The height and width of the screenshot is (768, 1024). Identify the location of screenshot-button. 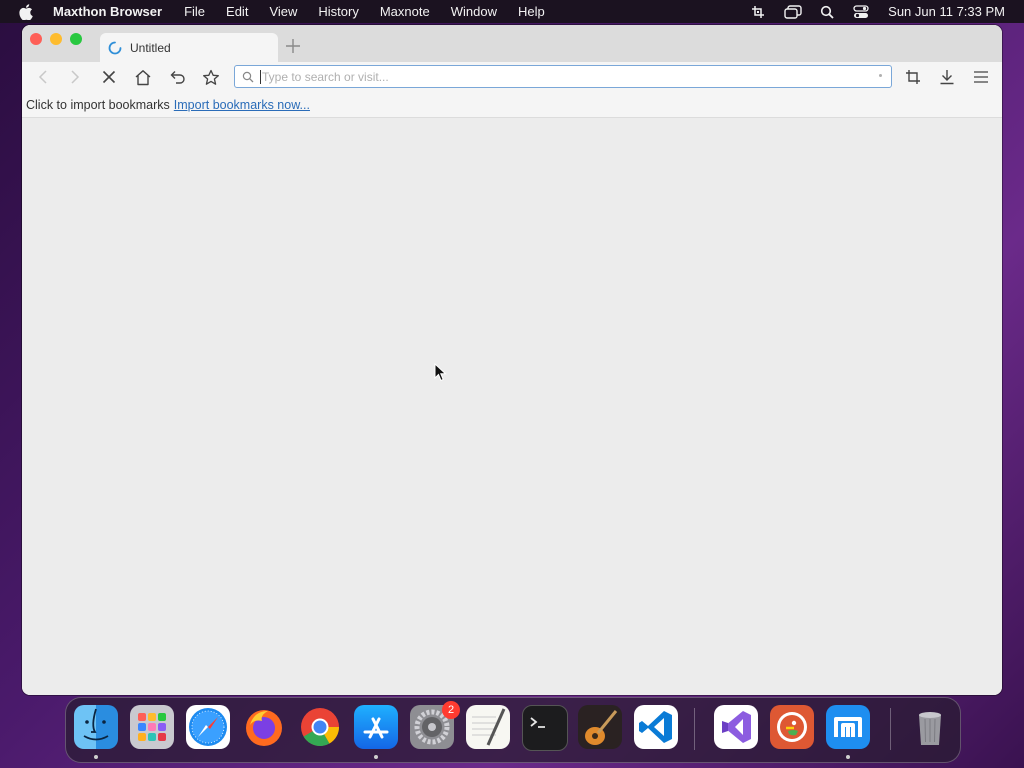
(913, 77).